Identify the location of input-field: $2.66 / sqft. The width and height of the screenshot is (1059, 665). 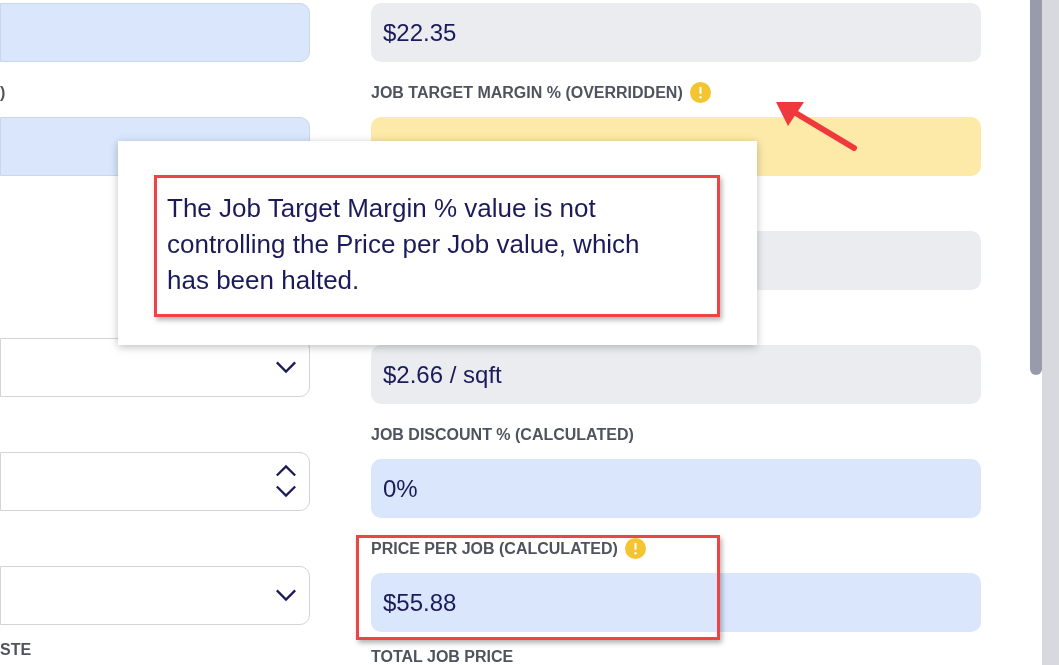
(676, 374).